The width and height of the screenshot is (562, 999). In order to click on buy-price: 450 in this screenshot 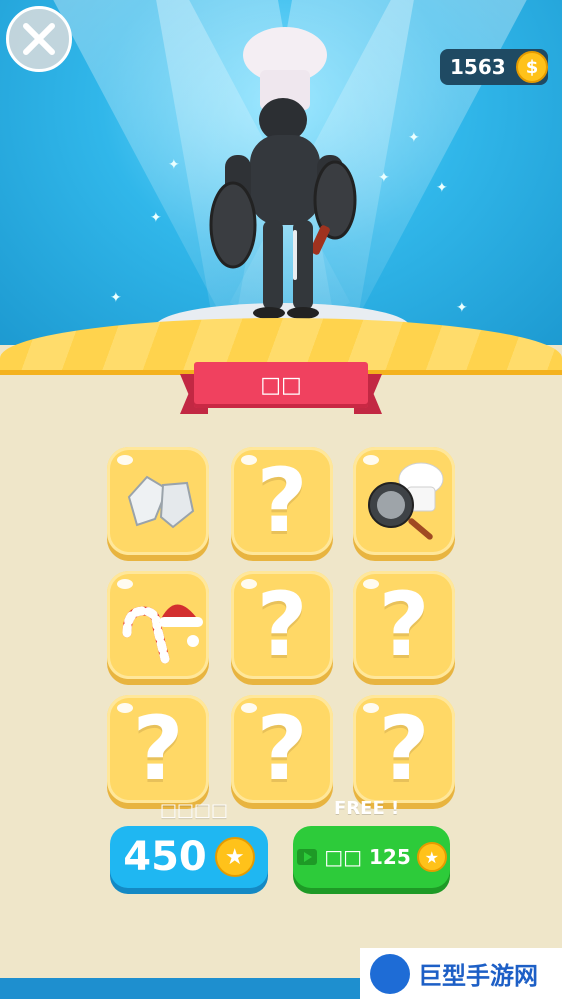, I will do `click(165, 857)`.